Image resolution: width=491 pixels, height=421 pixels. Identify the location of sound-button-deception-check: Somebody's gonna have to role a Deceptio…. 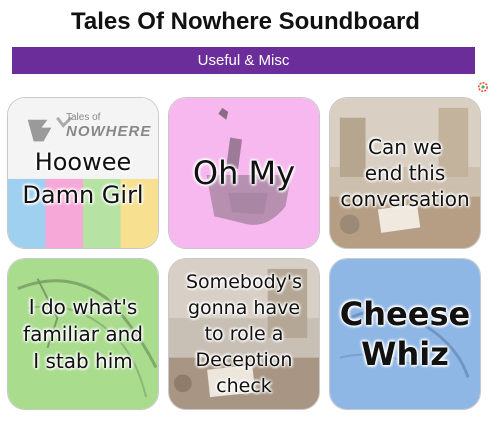
(244, 334).